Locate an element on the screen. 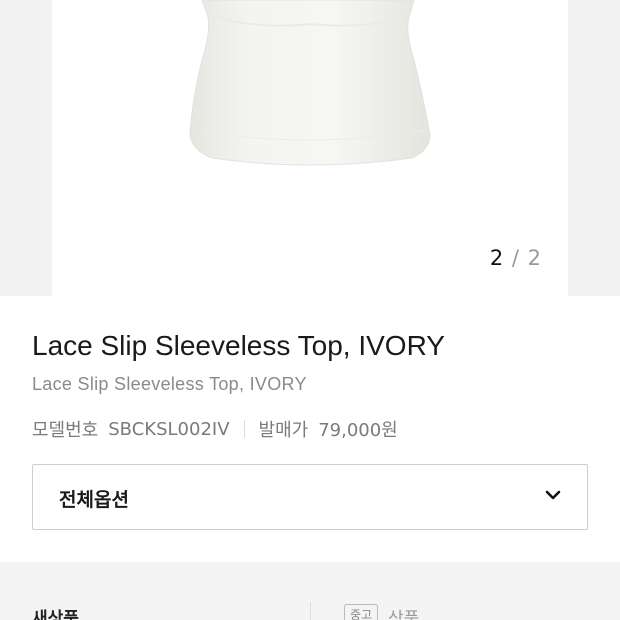 This screenshot has width=620, height=620. model-number-label: 모델번호 is located at coordinates (65, 430).